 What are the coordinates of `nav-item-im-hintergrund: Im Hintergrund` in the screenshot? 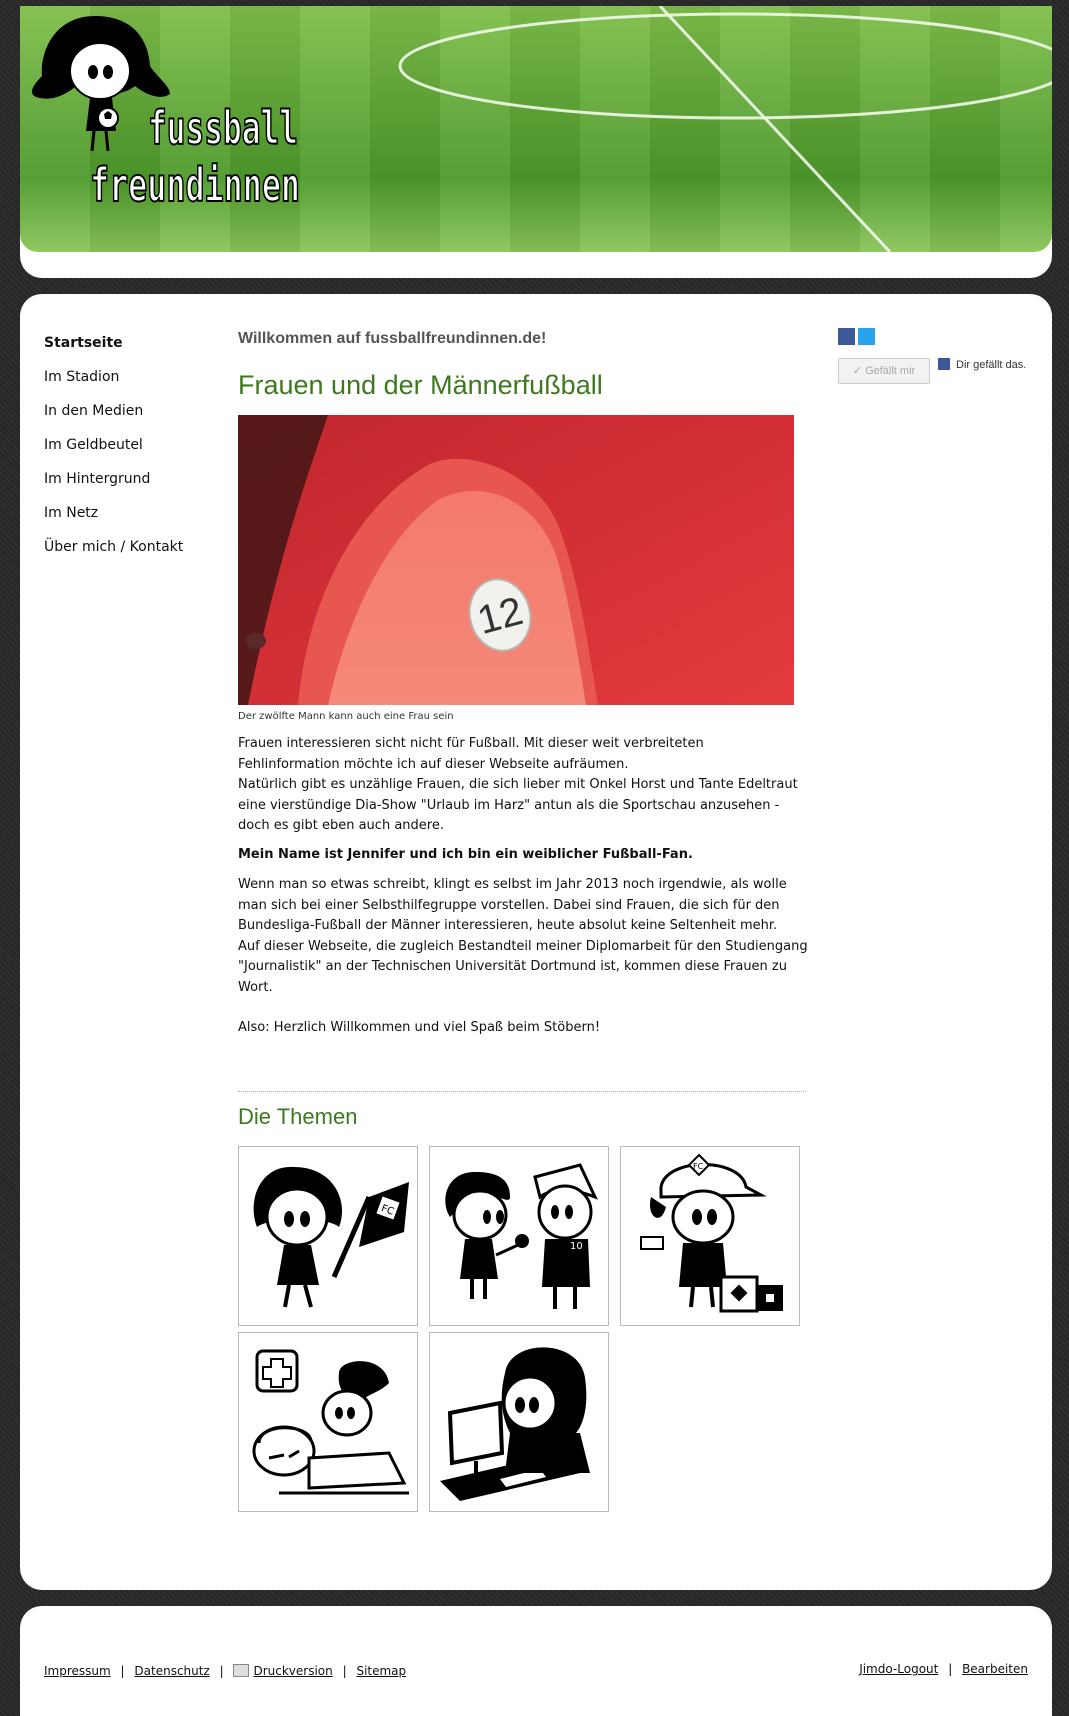 It's located at (134, 487).